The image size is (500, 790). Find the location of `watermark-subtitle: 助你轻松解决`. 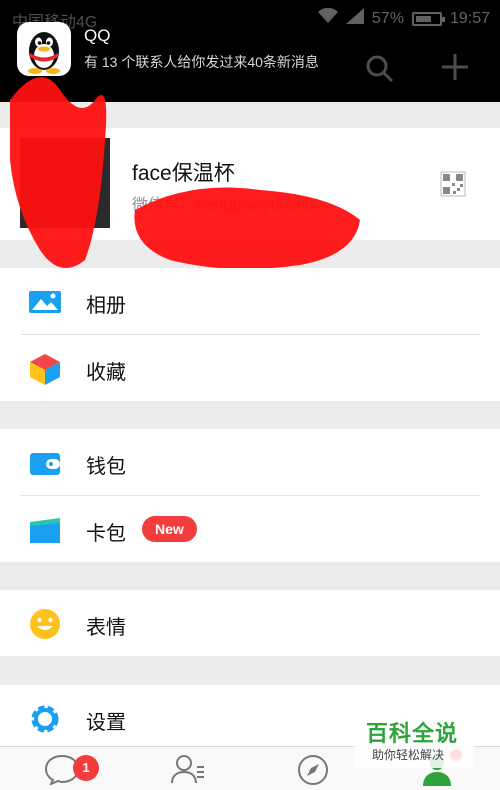

watermark-subtitle: 助你轻松解决 is located at coordinates (408, 755).